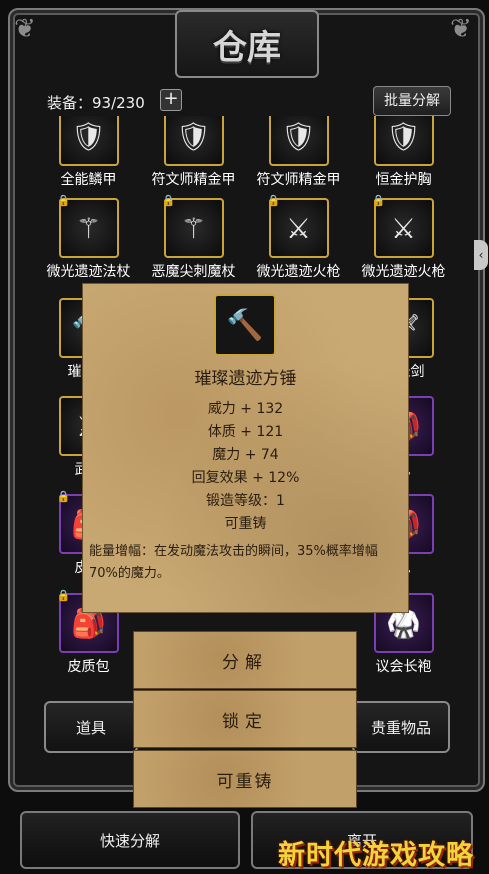 Image resolution: width=489 pixels, height=874 pixels. Describe the element at coordinates (247, 44) in the screenshot. I see `page-title: 仓库` at that location.